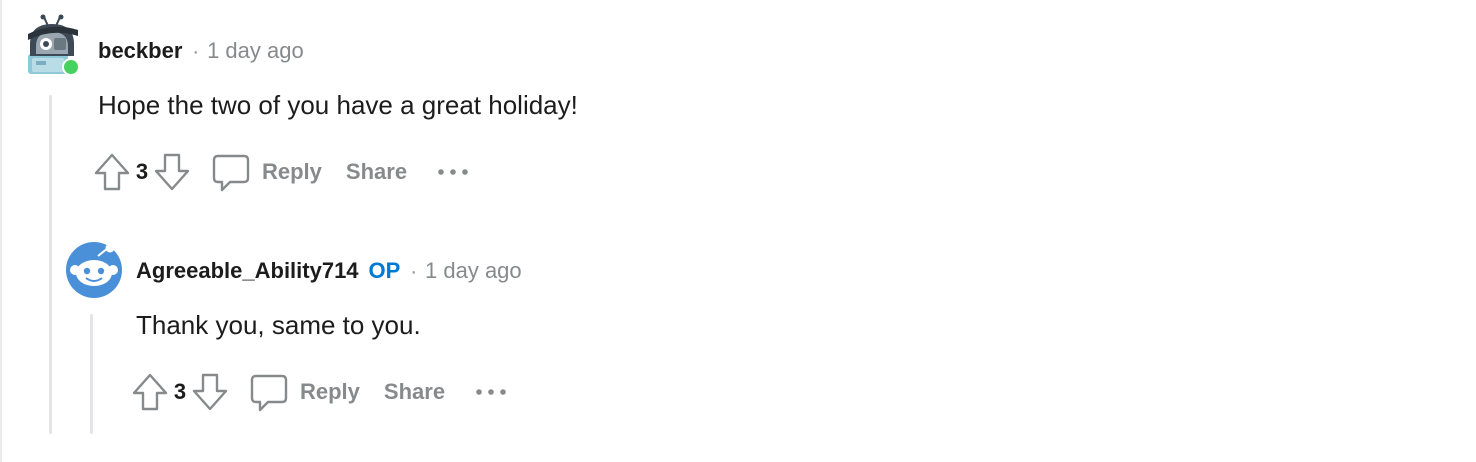  What do you see at coordinates (384, 270) in the screenshot?
I see `op-badge: OP` at bounding box center [384, 270].